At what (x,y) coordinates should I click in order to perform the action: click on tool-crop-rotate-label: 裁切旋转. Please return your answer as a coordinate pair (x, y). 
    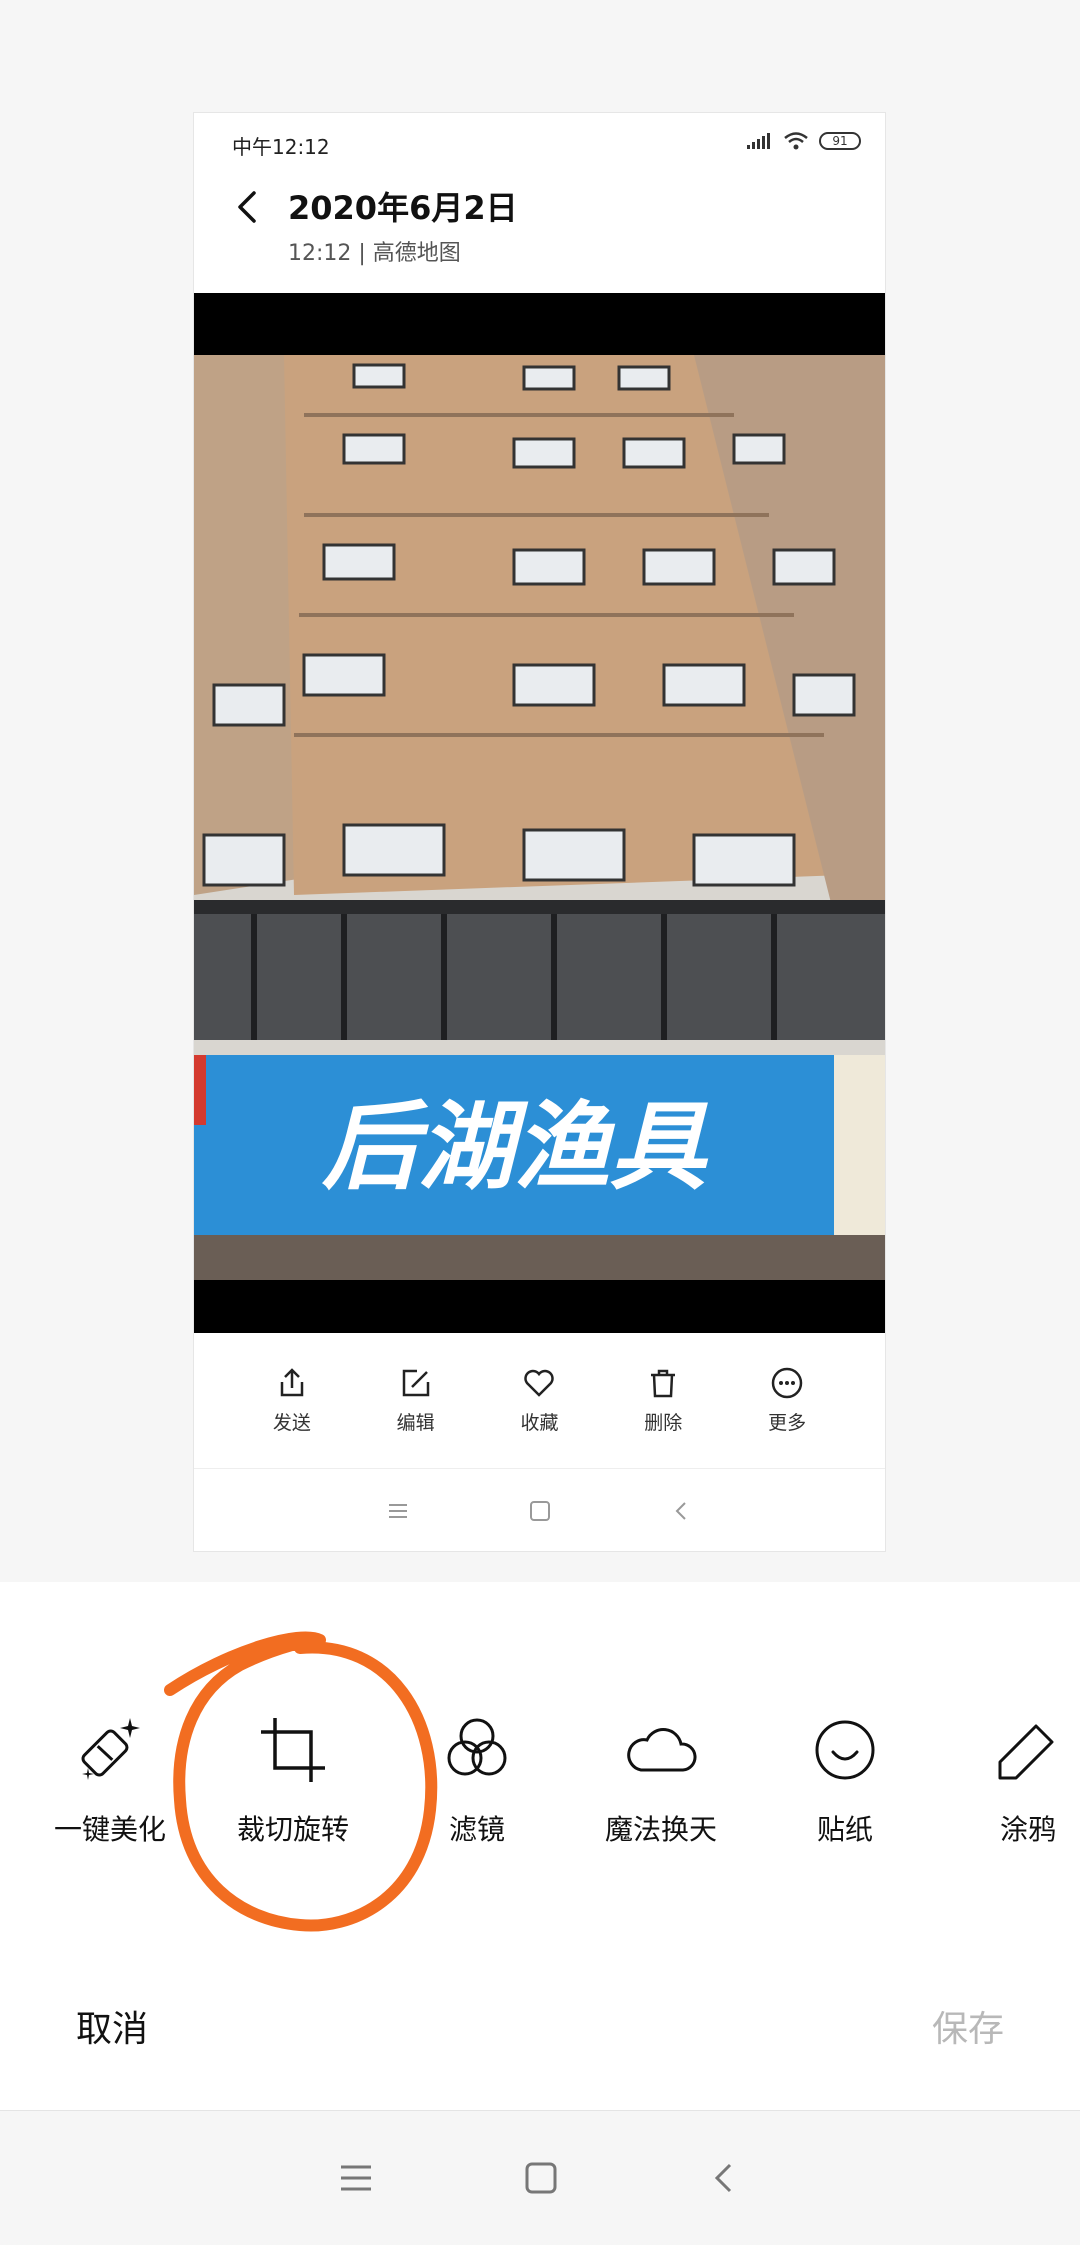
    Looking at the image, I should click on (292, 1829).